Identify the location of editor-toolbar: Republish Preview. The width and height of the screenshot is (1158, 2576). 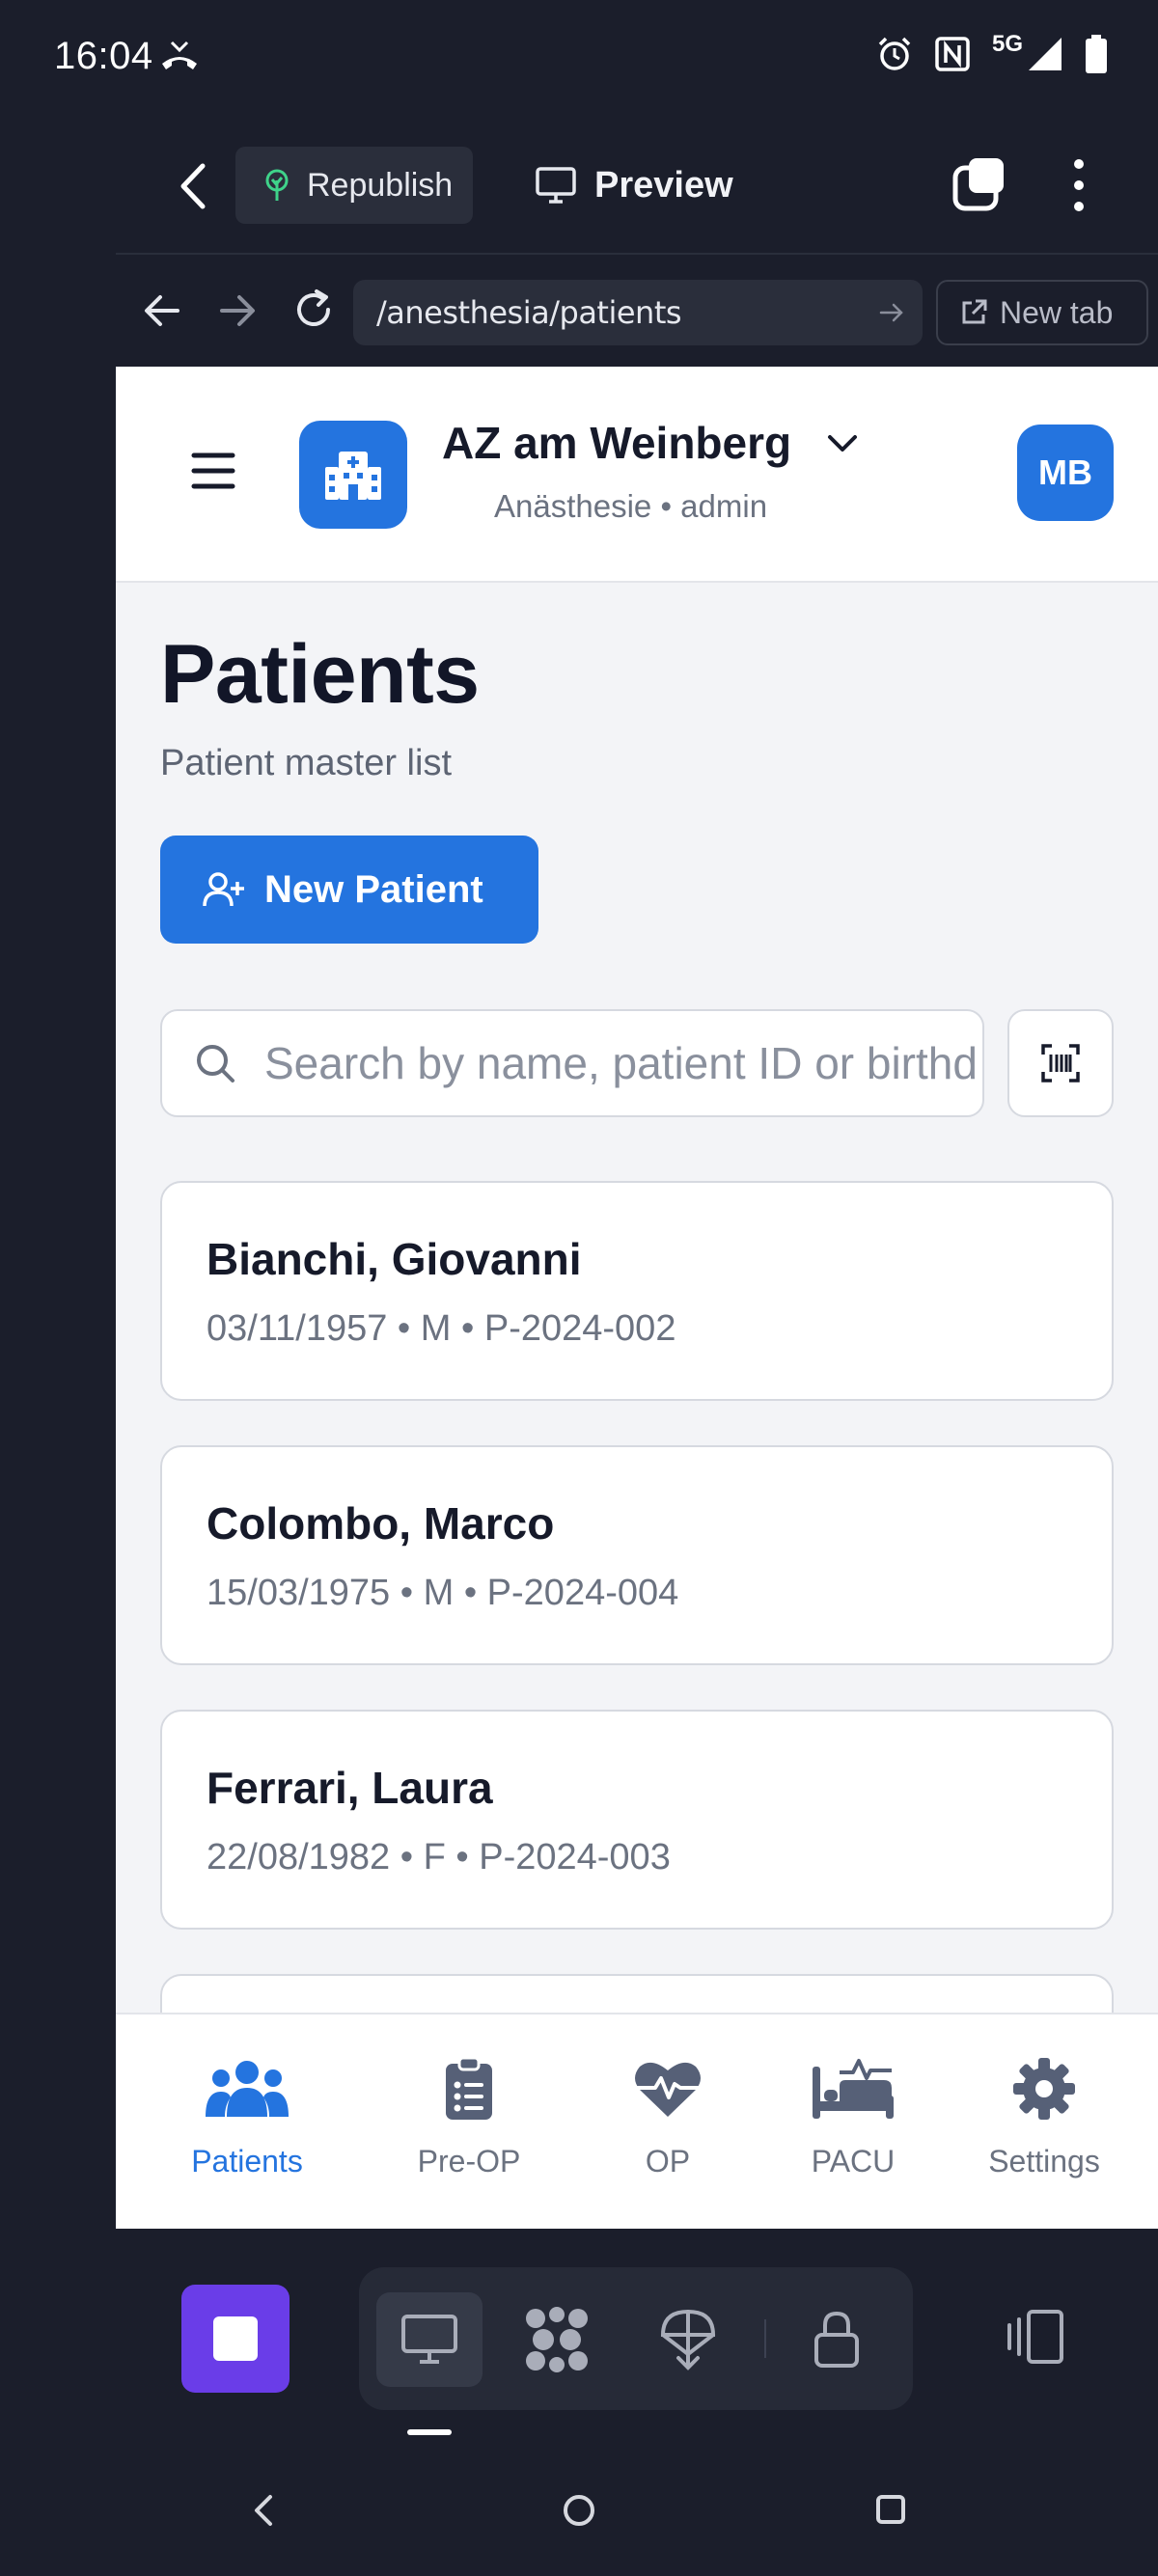
(637, 185).